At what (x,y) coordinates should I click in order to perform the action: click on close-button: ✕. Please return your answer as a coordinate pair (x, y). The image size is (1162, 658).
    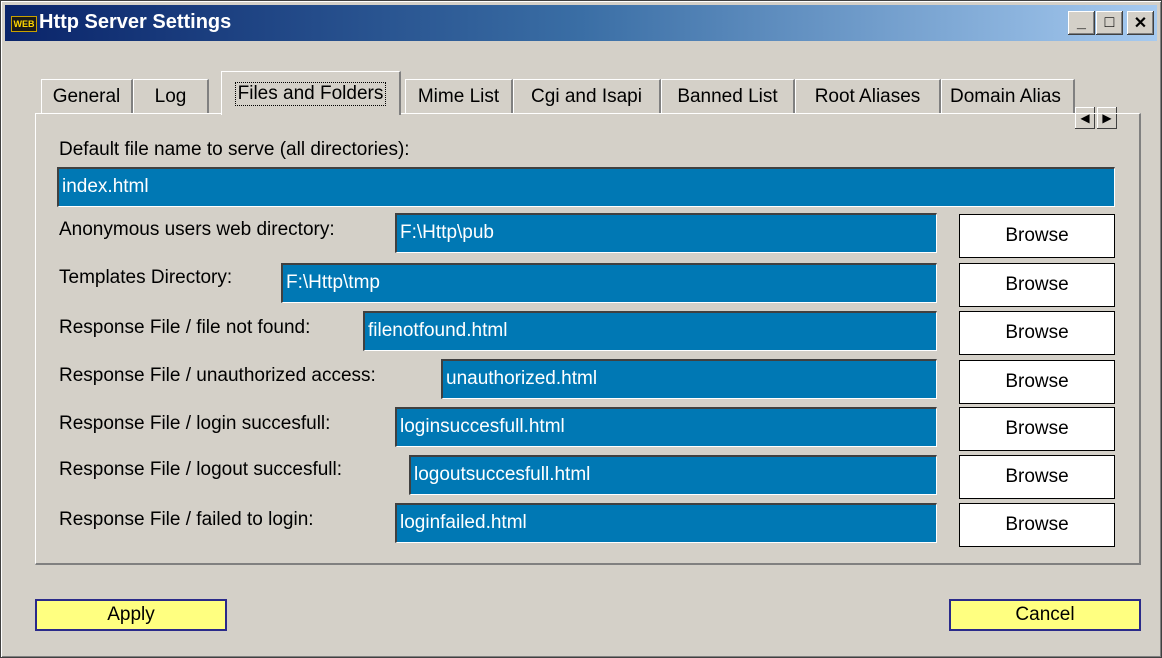
    Looking at the image, I should click on (1140, 23).